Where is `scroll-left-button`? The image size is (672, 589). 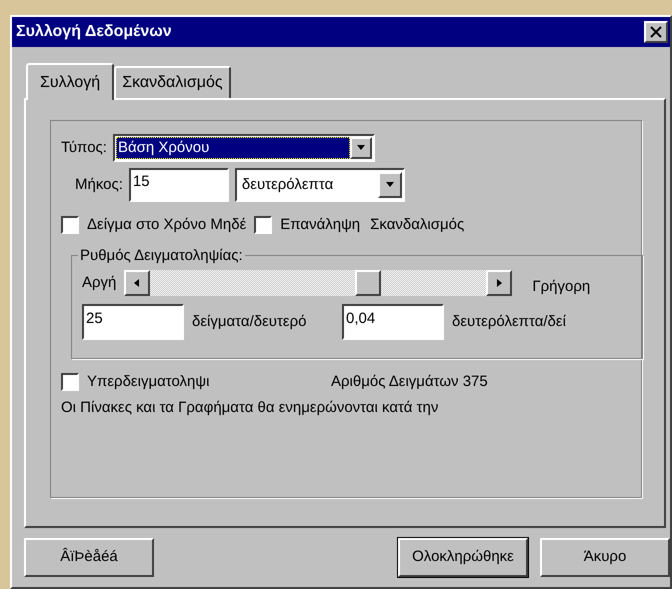 scroll-left-button is located at coordinates (137, 283).